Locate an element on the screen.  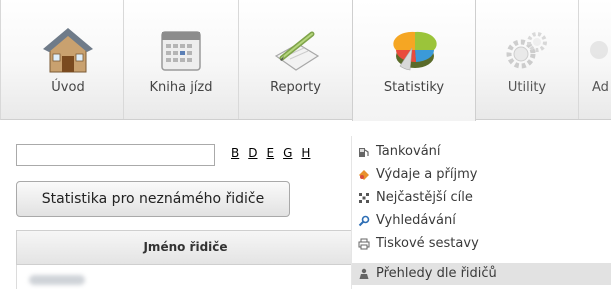
notepad-pencil-icon is located at coordinates (296, 51).